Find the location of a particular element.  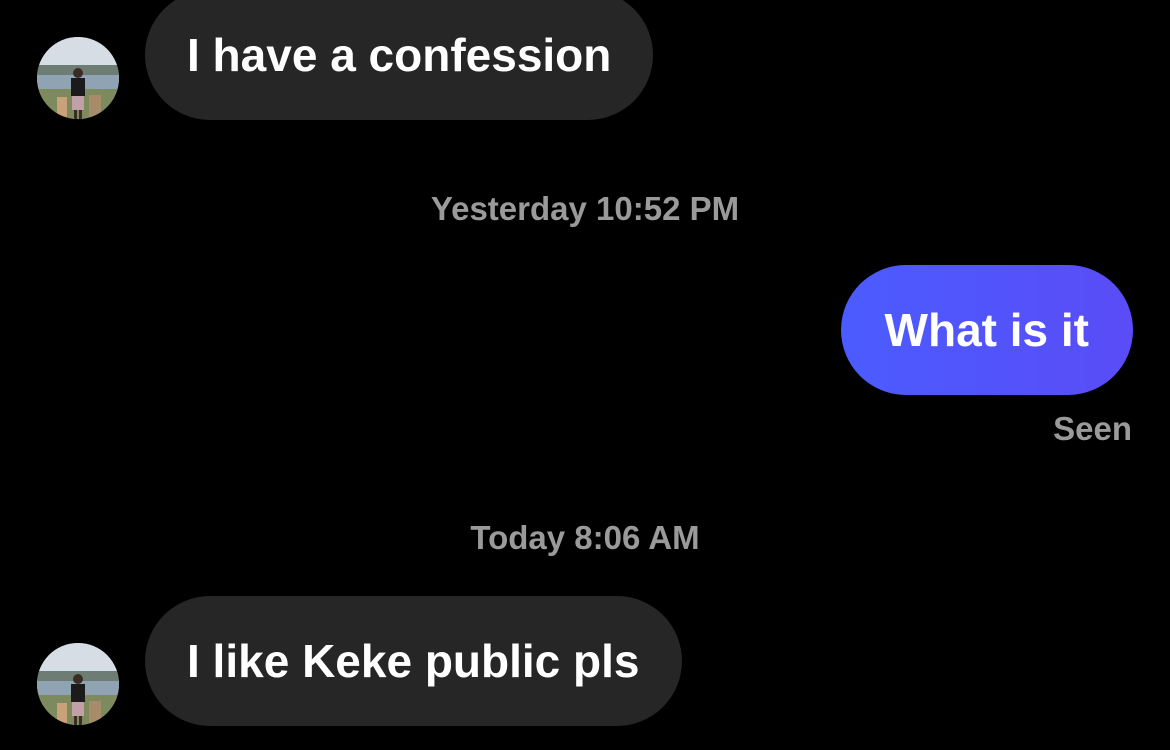

incoming-message-bubble: I like Keke public pls is located at coordinates (413, 661).